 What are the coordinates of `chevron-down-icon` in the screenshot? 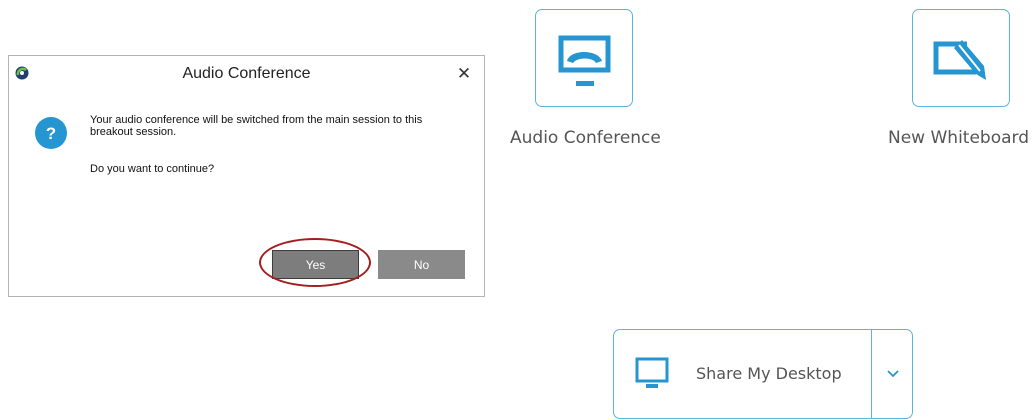 It's located at (893, 374).